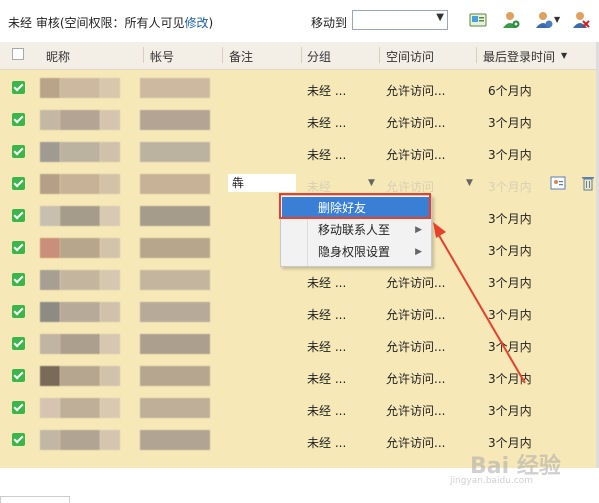  Describe the element at coordinates (492, 481) in the screenshot. I see `watermark-subtext: jingyan.baidu.com` at that location.